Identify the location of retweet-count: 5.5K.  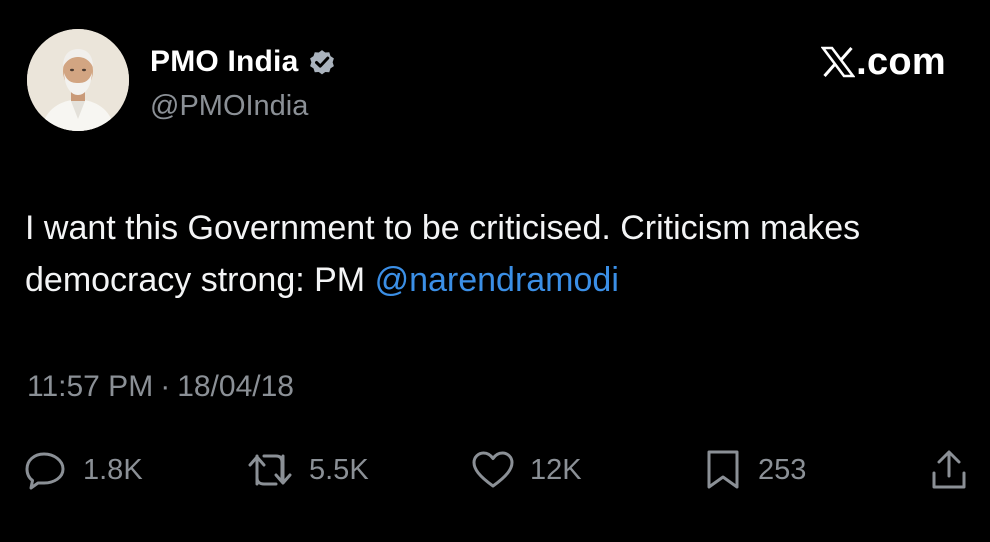
(339, 469).